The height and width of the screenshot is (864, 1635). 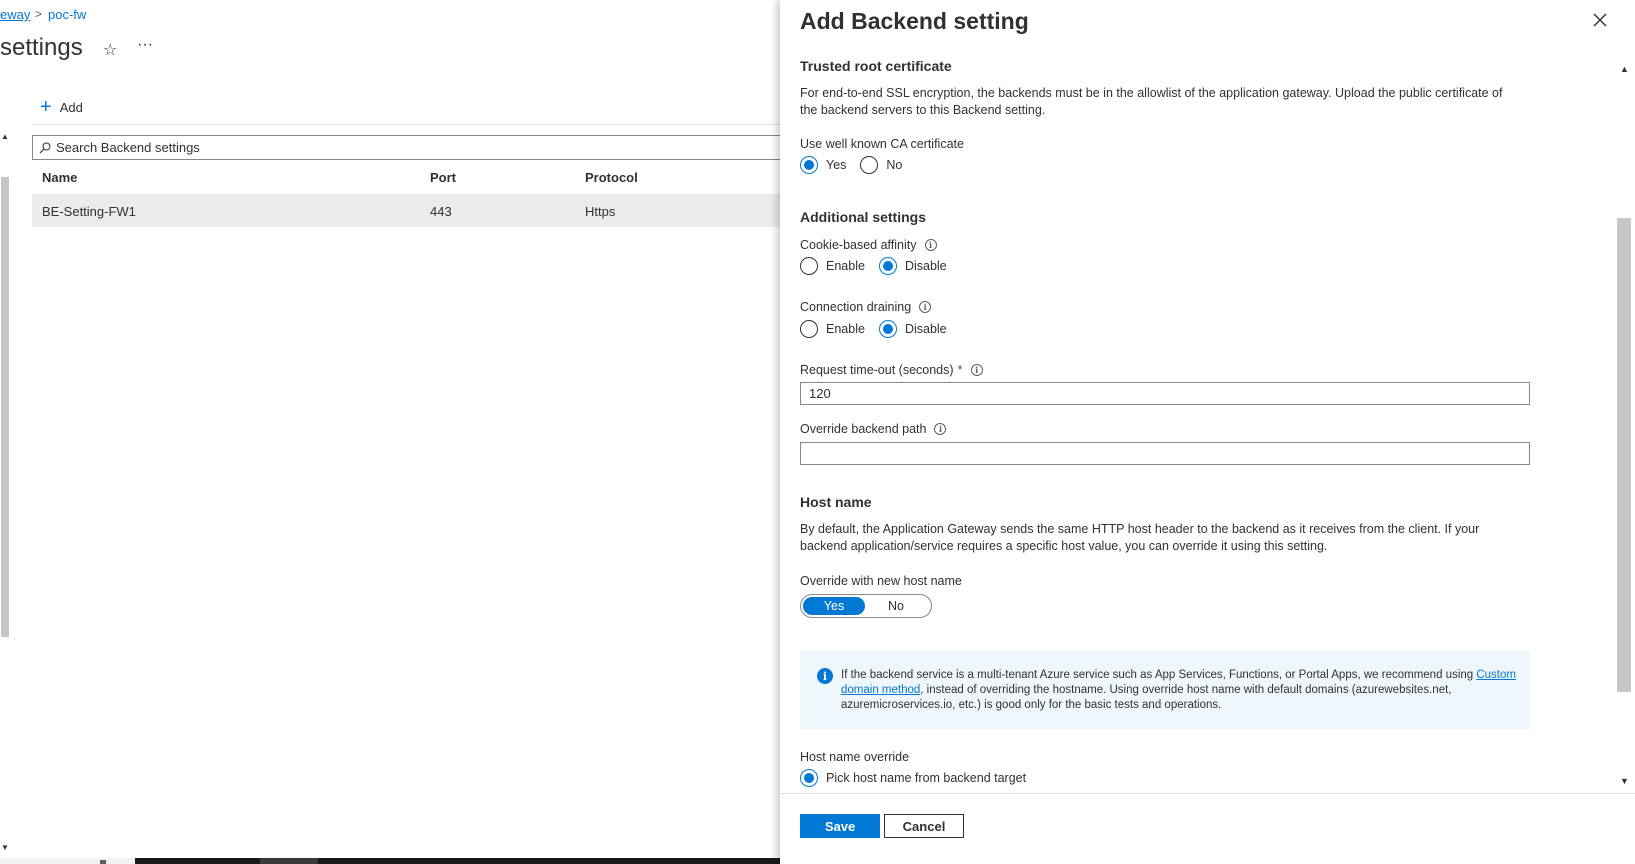 I want to click on column-header-protocol: Protocol, so click(x=611, y=177).